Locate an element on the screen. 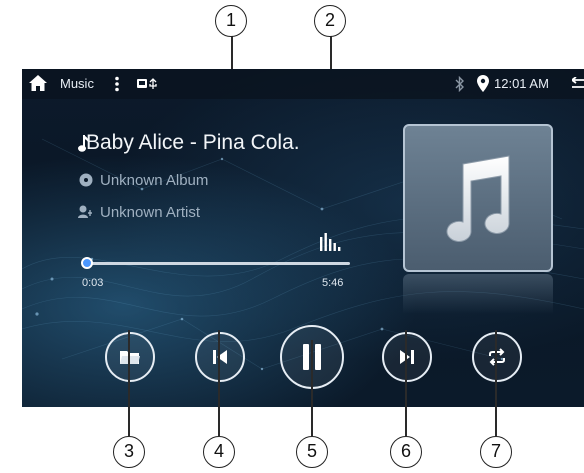 The width and height of the screenshot is (584, 473). album-art-note-icon is located at coordinates (478, 198).